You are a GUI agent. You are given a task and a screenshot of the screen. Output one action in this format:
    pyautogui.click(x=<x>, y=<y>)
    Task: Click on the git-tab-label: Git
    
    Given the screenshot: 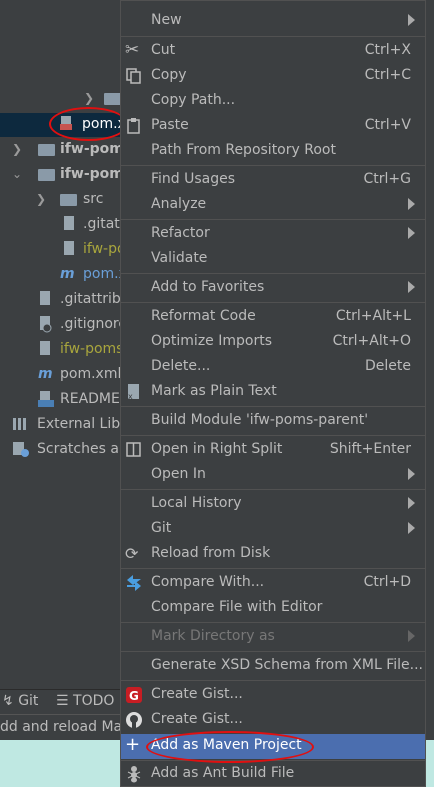 What is the action you would take?
    pyautogui.click(x=28, y=701)
    